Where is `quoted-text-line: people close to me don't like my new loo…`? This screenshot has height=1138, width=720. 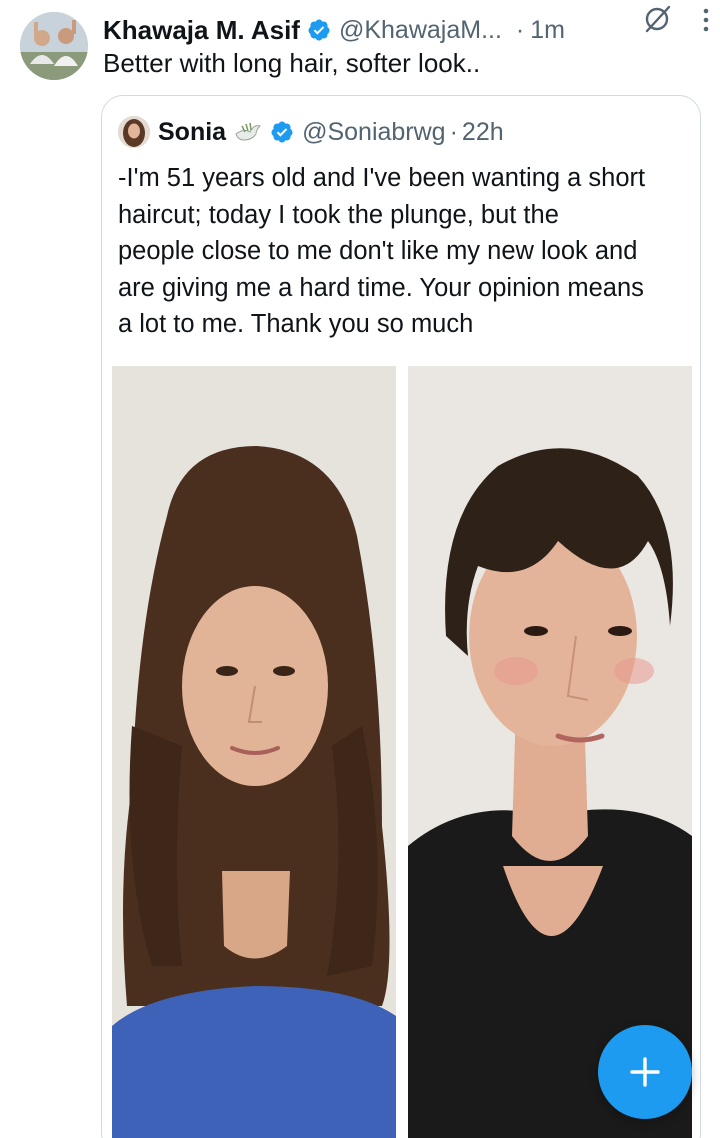 quoted-text-line: people close to me don't like my new loo… is located at coordinates (378, 251).